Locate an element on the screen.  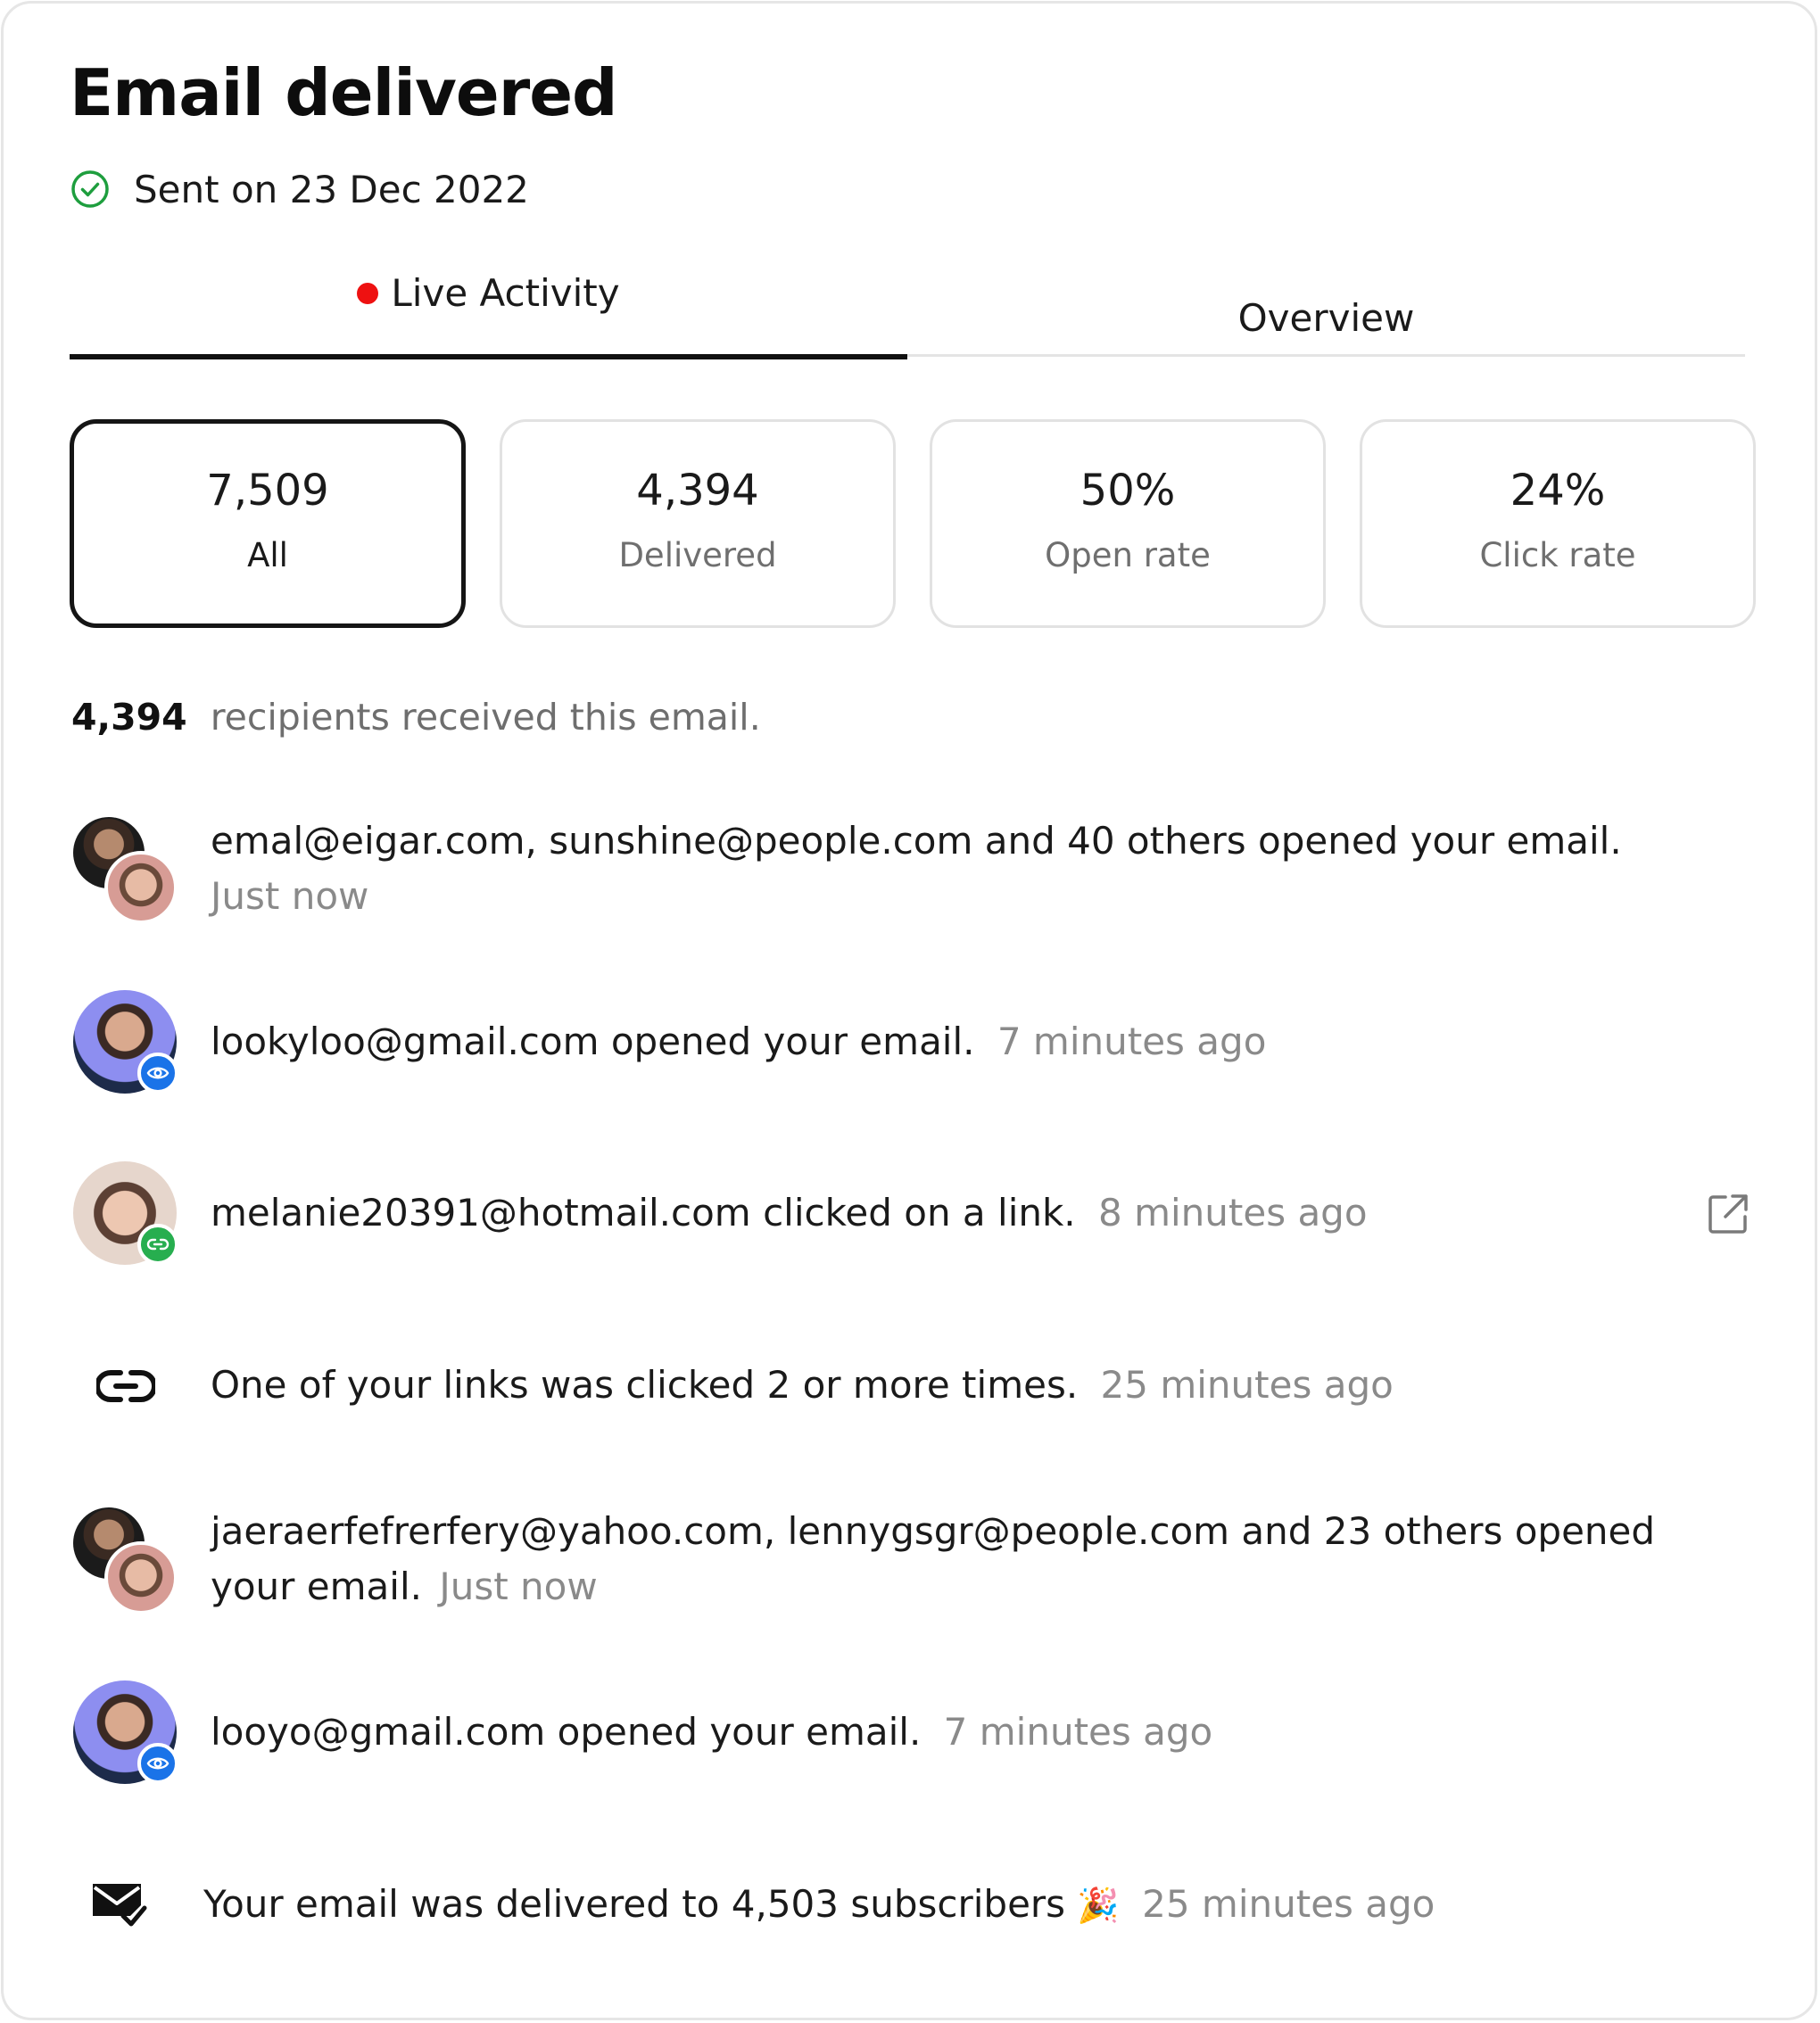
external-link-icon is located at coordinates (1728, 1214).